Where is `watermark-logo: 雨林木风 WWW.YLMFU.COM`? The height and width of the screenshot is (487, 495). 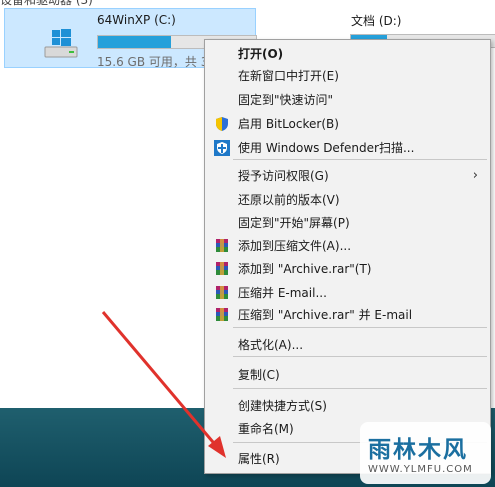 watermark-logo: 雨林木风 WWW.YLMFU.COM is located at coordinates (425, 453).